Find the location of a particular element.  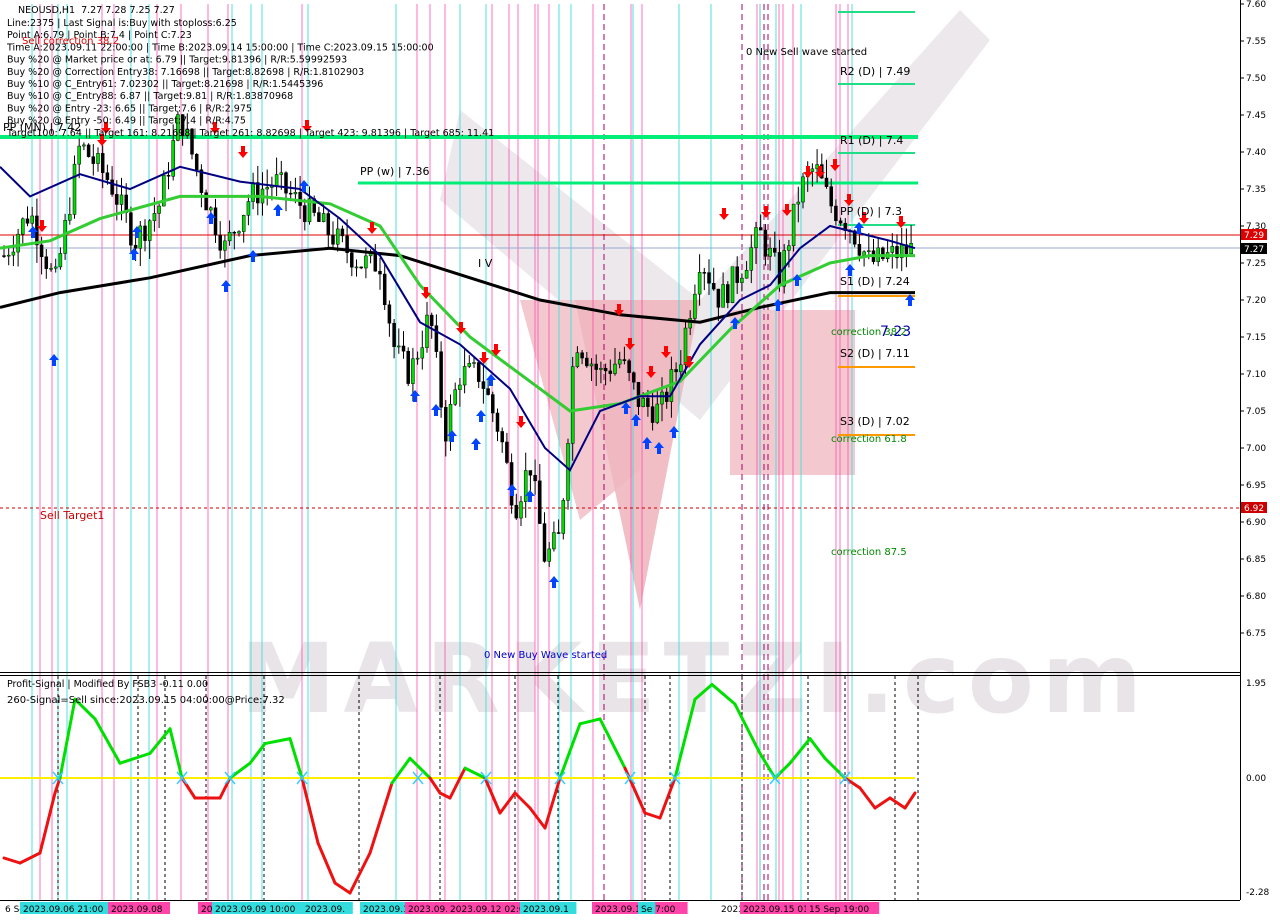

pp-mn-label: PP (MN) | 7.42 is located at coordinates (42, 127).